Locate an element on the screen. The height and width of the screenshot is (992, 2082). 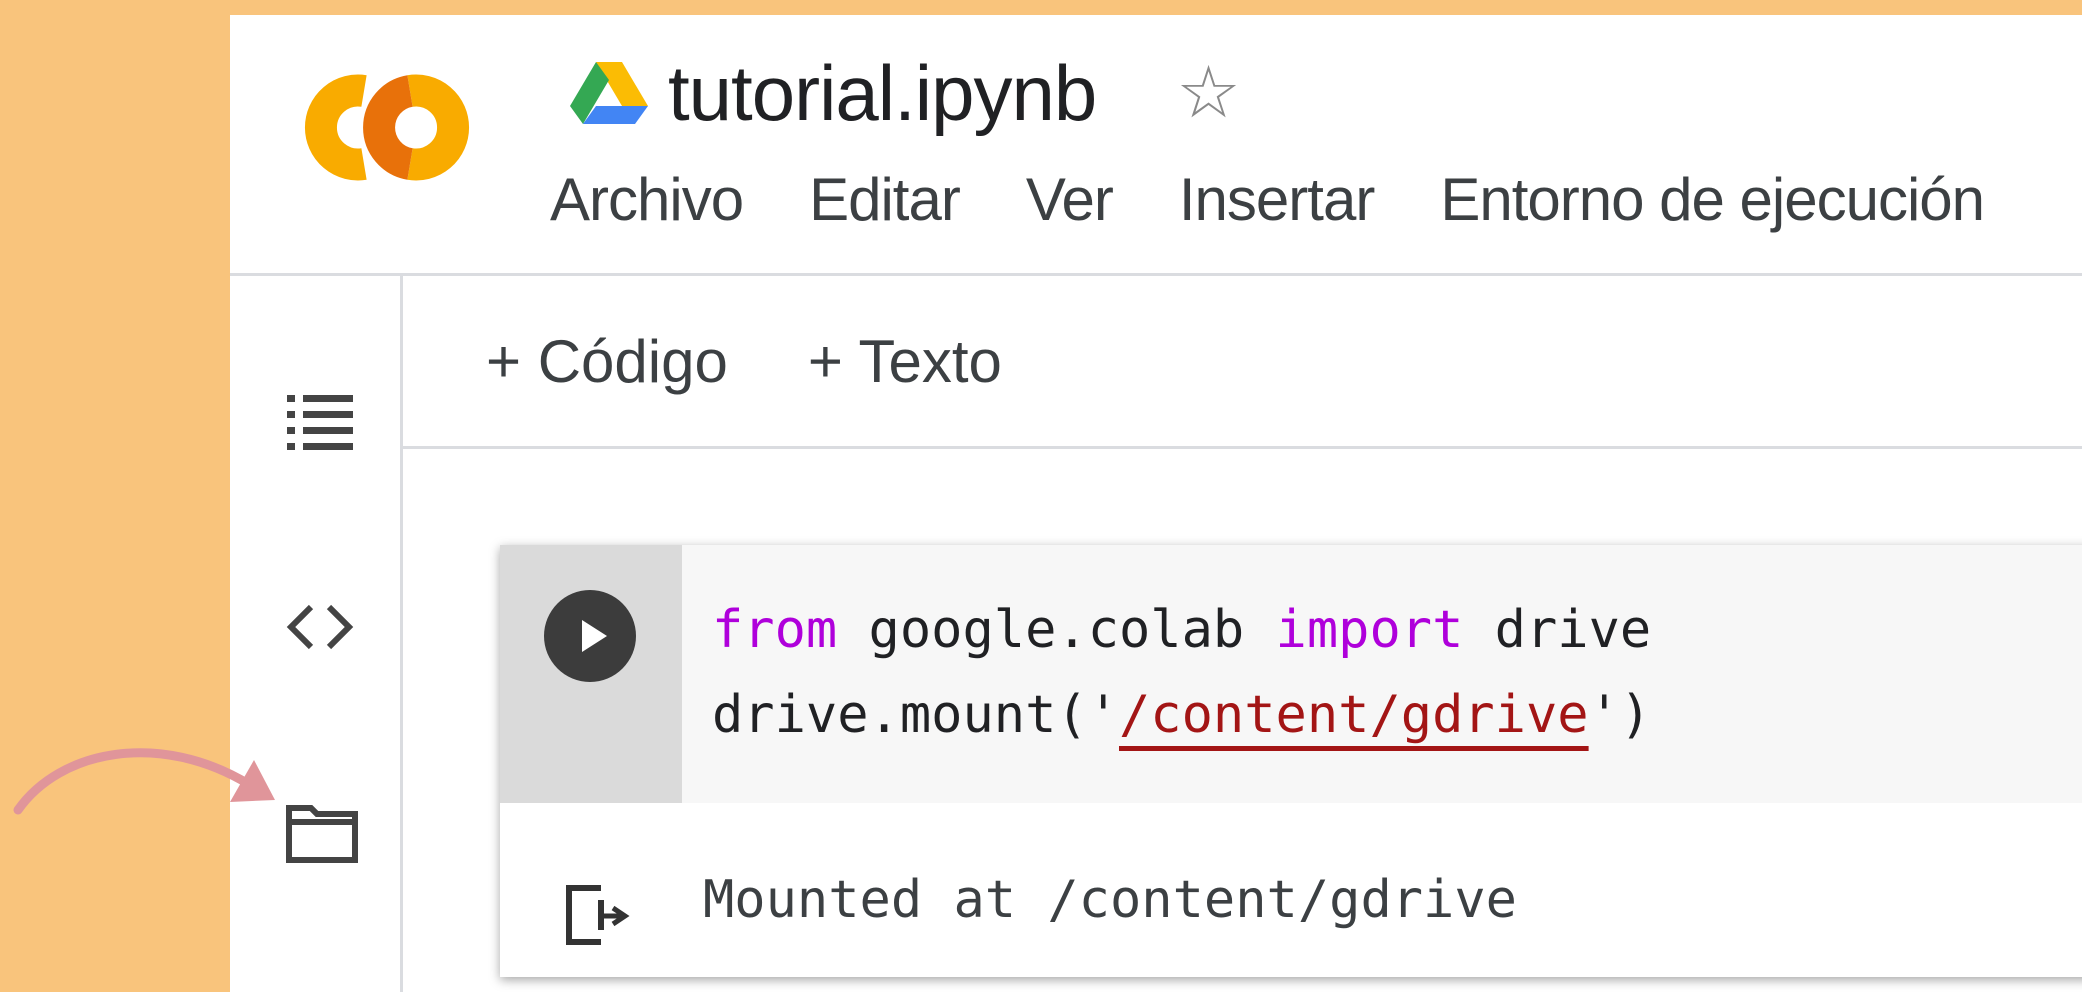
google-drive-icon is located at coordinates (609, 93).